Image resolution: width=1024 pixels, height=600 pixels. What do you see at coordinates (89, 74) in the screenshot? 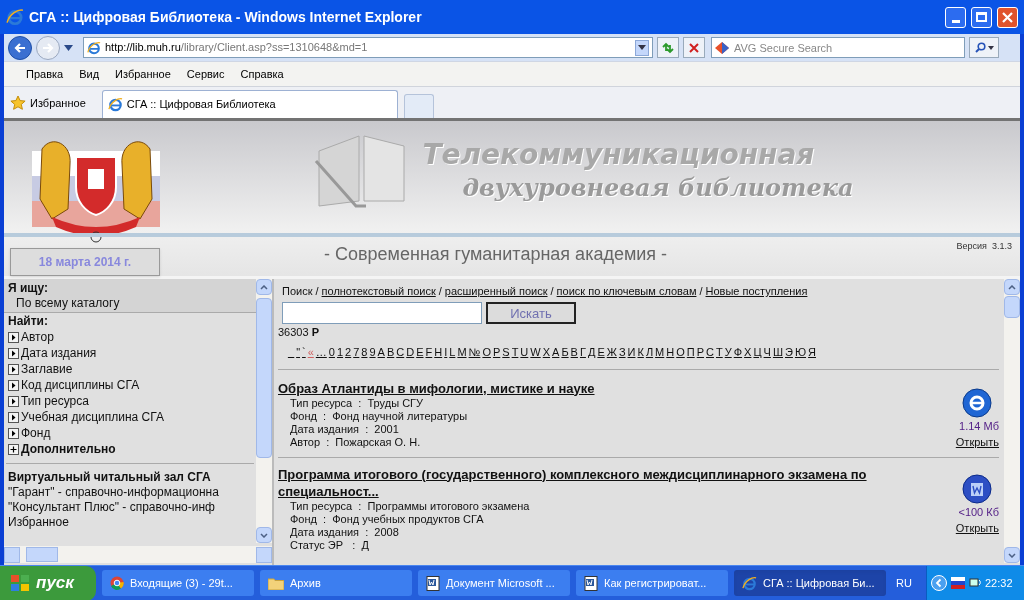
I see `menu-item: Вид` at bounding box center [89, 74].